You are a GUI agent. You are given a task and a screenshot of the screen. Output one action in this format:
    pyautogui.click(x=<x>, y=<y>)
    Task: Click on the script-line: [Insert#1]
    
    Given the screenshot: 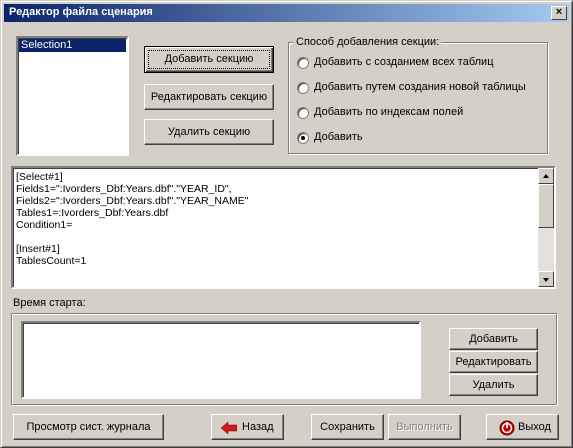 What is the action you would take?
    pyautogui.click(x=38, y=249)
    